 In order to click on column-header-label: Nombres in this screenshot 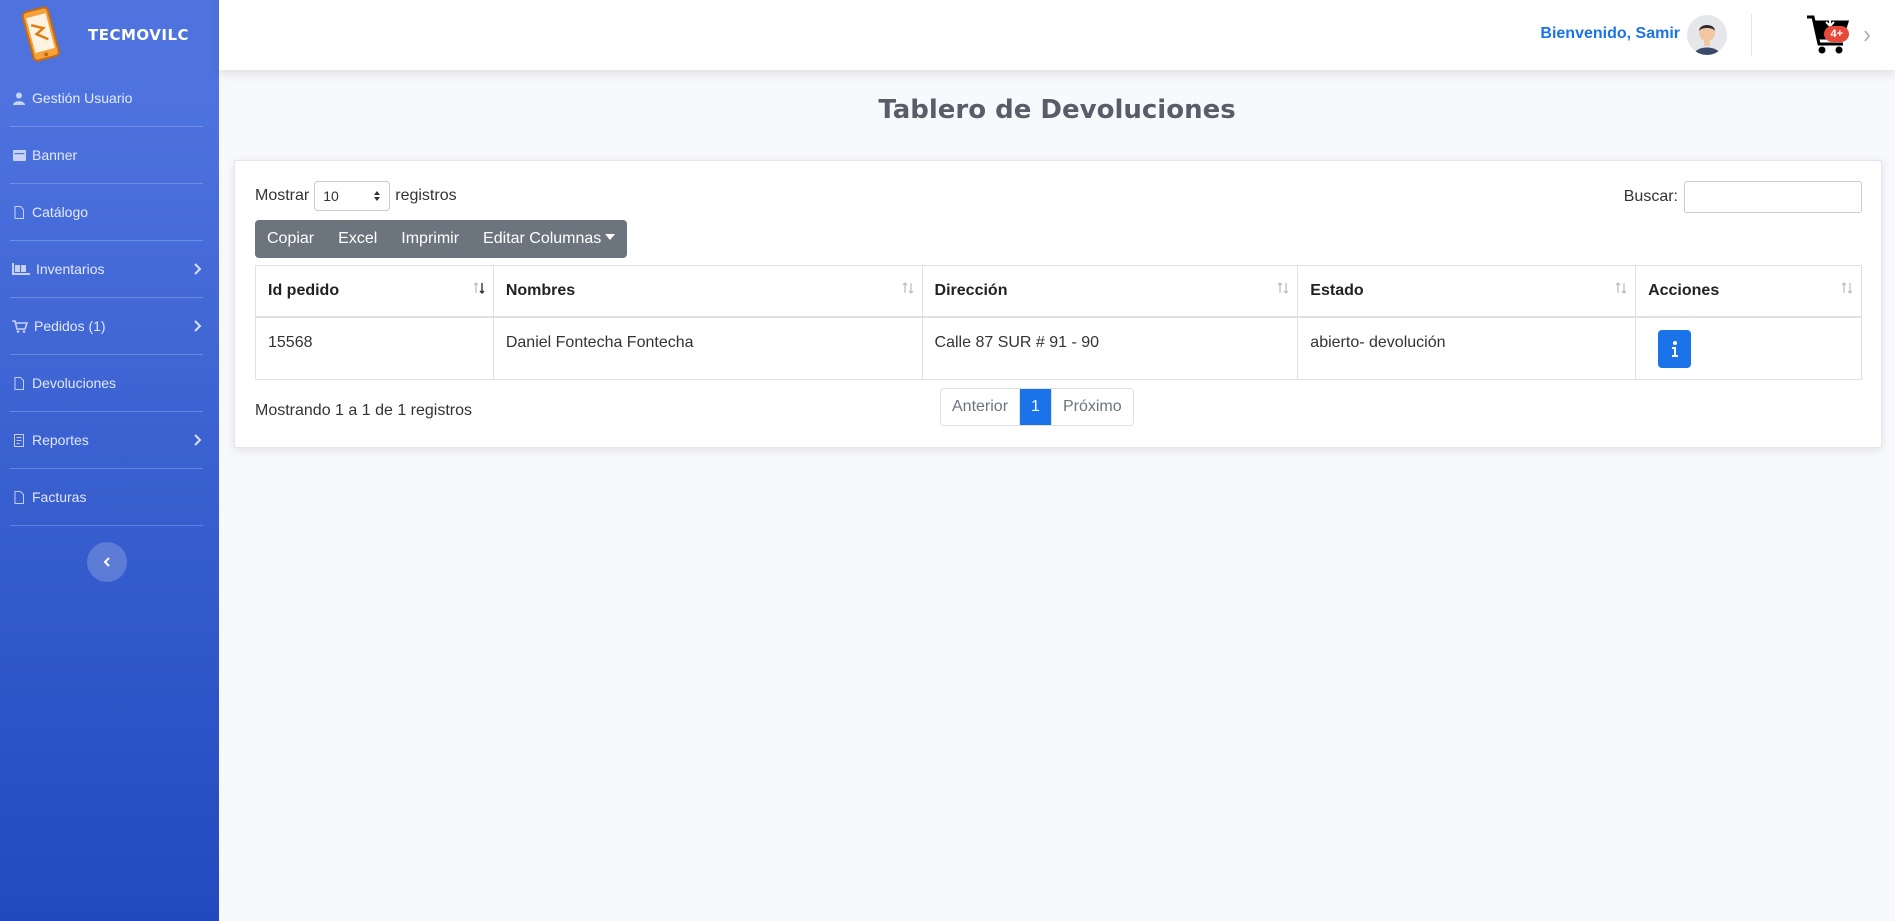, I will do `click(540, 290)`.